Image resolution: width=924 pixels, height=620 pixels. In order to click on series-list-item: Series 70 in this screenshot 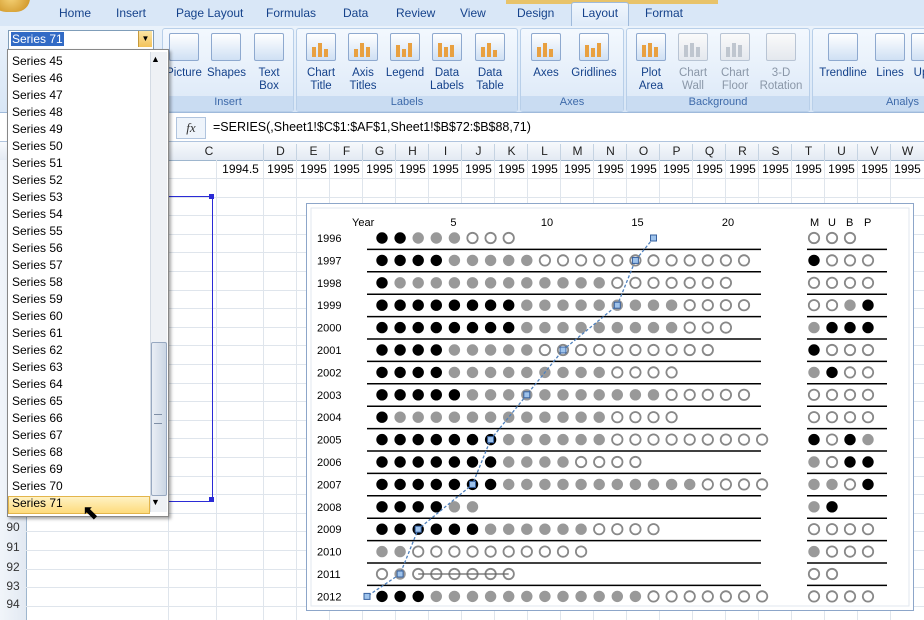, I will do `click(37, 486)`.